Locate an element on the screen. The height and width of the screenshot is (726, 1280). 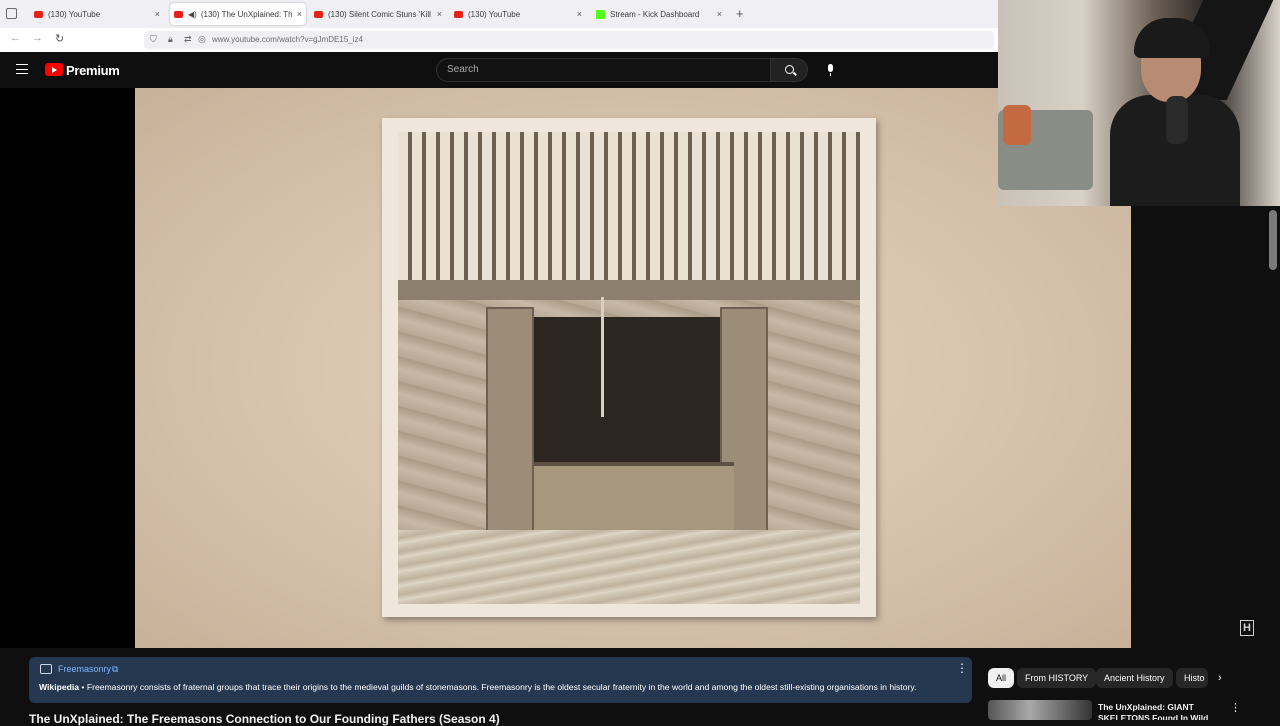
microphone-icon is located at coordinates (830, 70).